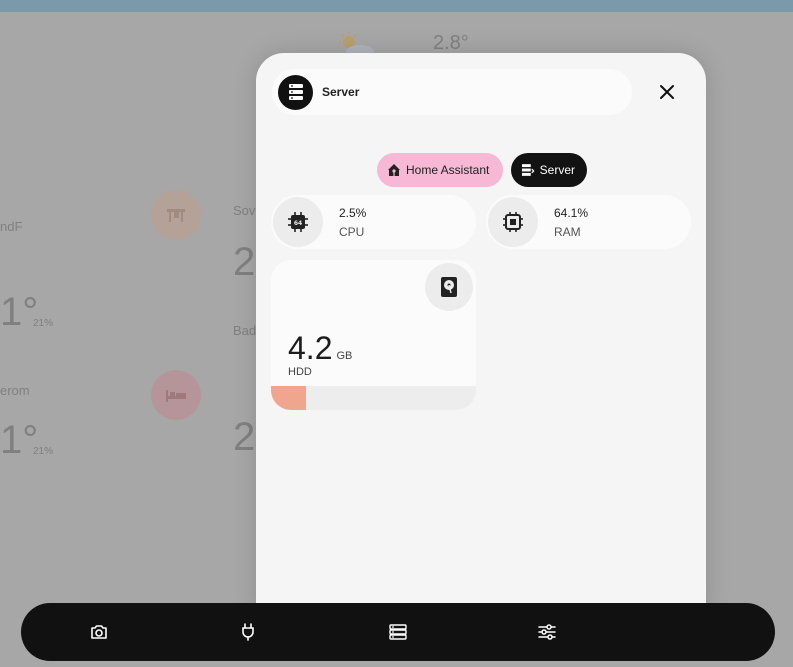 The width and height of the screenshot is (793, 667). What do you see at coordinates (373, 222) in the screenshot?
I see `cpu-card: 64 2.5% CPU` at bounding box center [373, 222].